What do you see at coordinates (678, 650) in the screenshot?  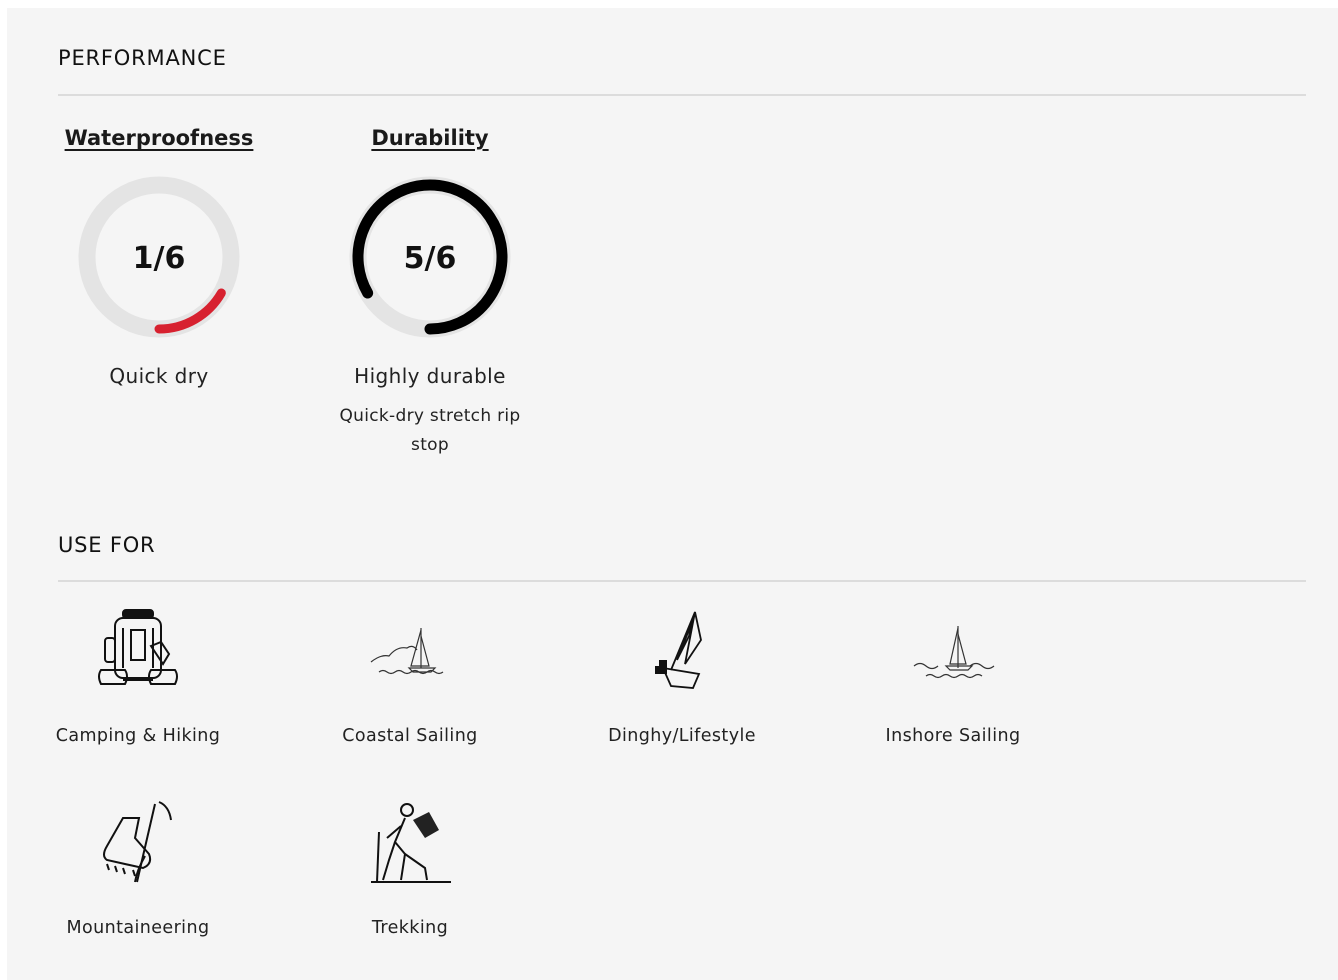 I see `dinghy-icon` at bounding box center [678, 650].